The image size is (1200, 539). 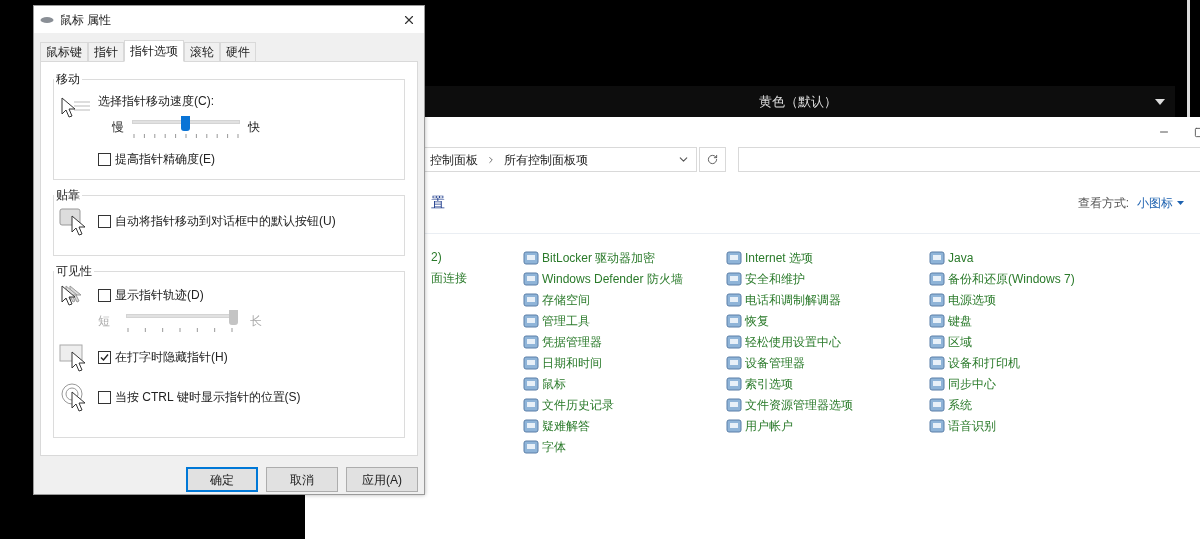 What do you see at coordinates (578, 404) in the screenshot?
I see `applet-link: 文件历史记录` at bounding box center [578, 404].